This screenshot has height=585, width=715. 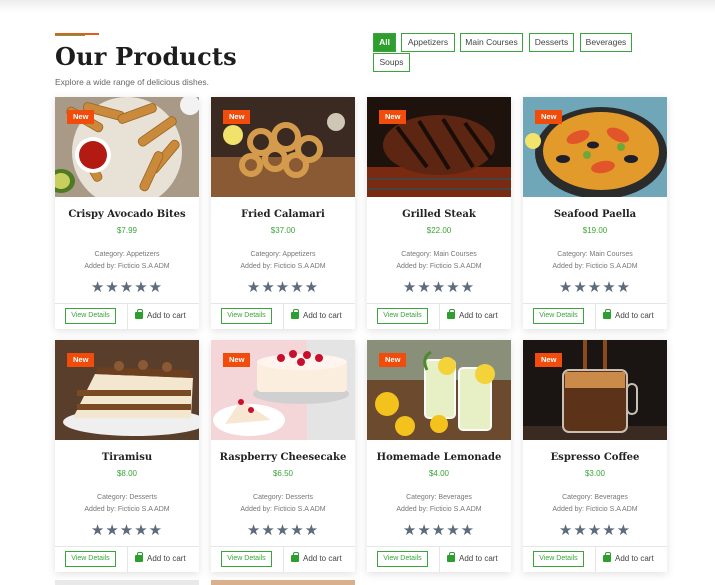 I want to click on page-title: Our Products, so click(x=146, y=56).